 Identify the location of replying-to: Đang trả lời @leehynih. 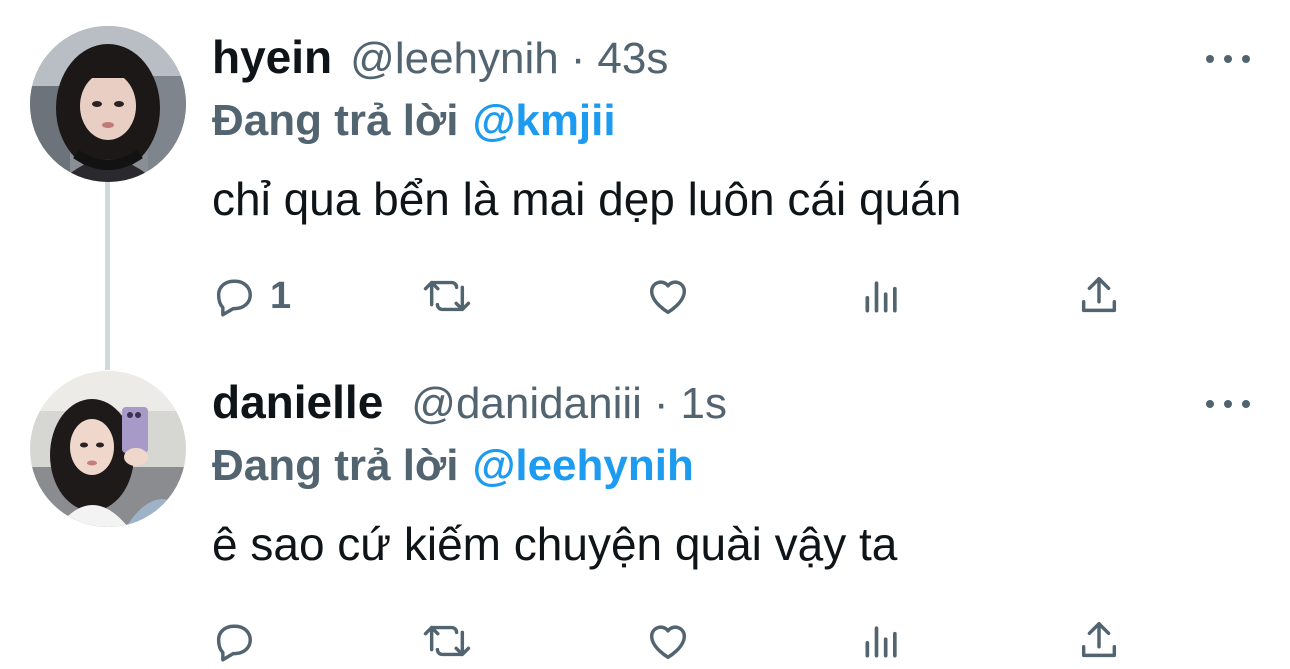
(453, 466).